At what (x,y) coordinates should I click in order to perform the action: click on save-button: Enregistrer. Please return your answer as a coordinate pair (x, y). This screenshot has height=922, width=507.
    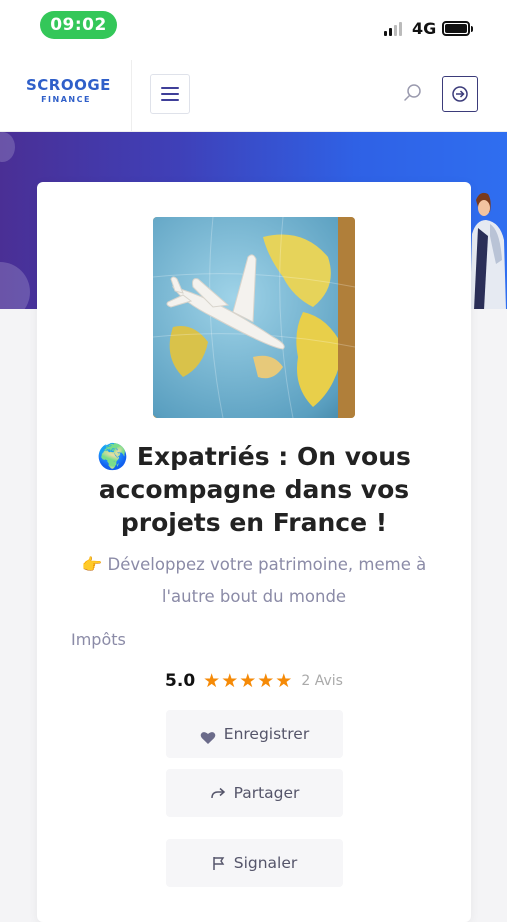
    Looking at the image, I should click on (254, 734).